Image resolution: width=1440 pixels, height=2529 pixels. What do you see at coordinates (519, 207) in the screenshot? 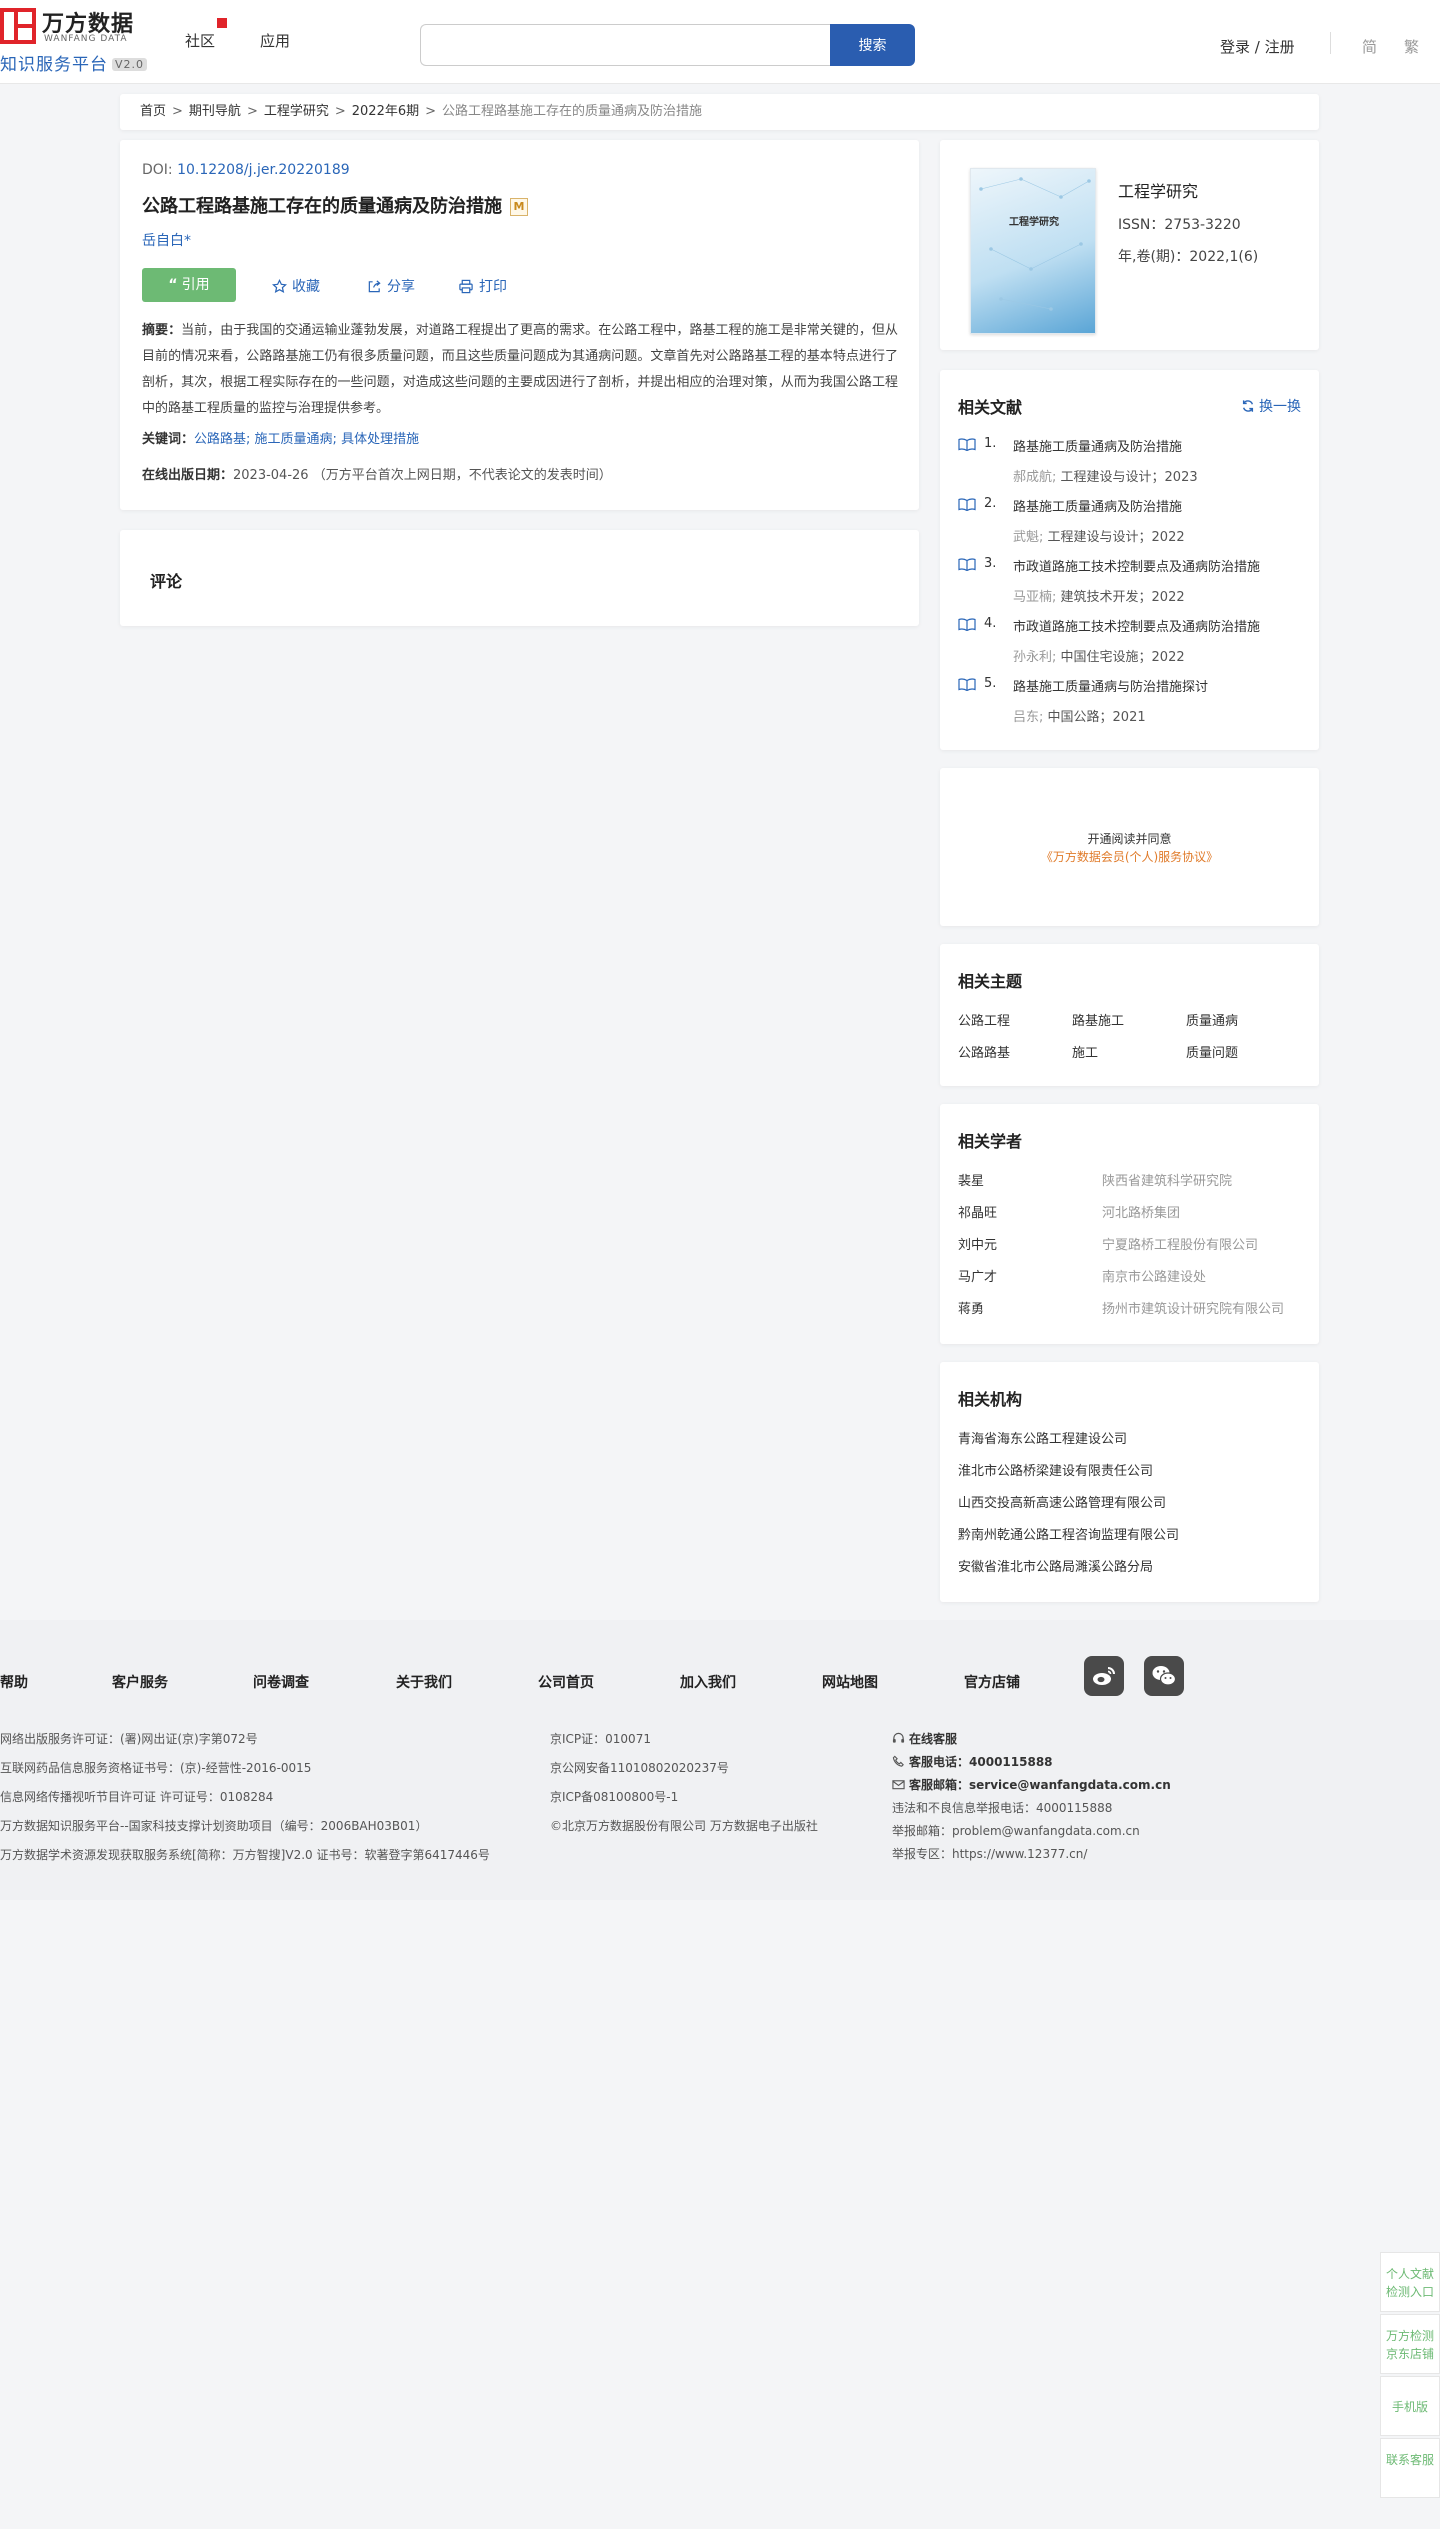
I see `mobi-format-icon: M` at bounding box center [519, 207].